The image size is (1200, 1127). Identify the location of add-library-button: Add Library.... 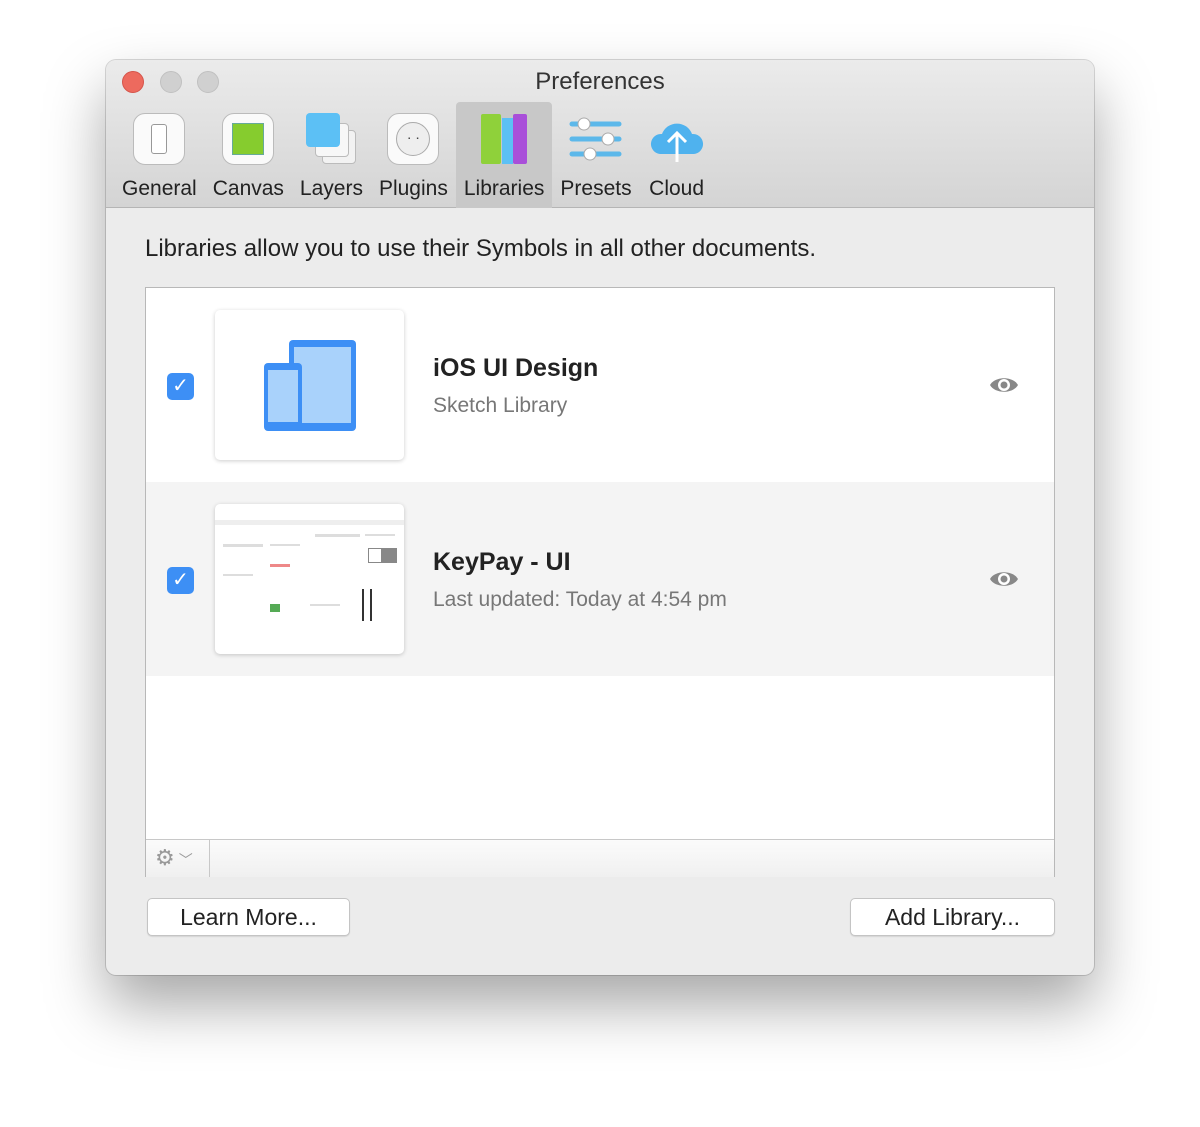
(952, 917).